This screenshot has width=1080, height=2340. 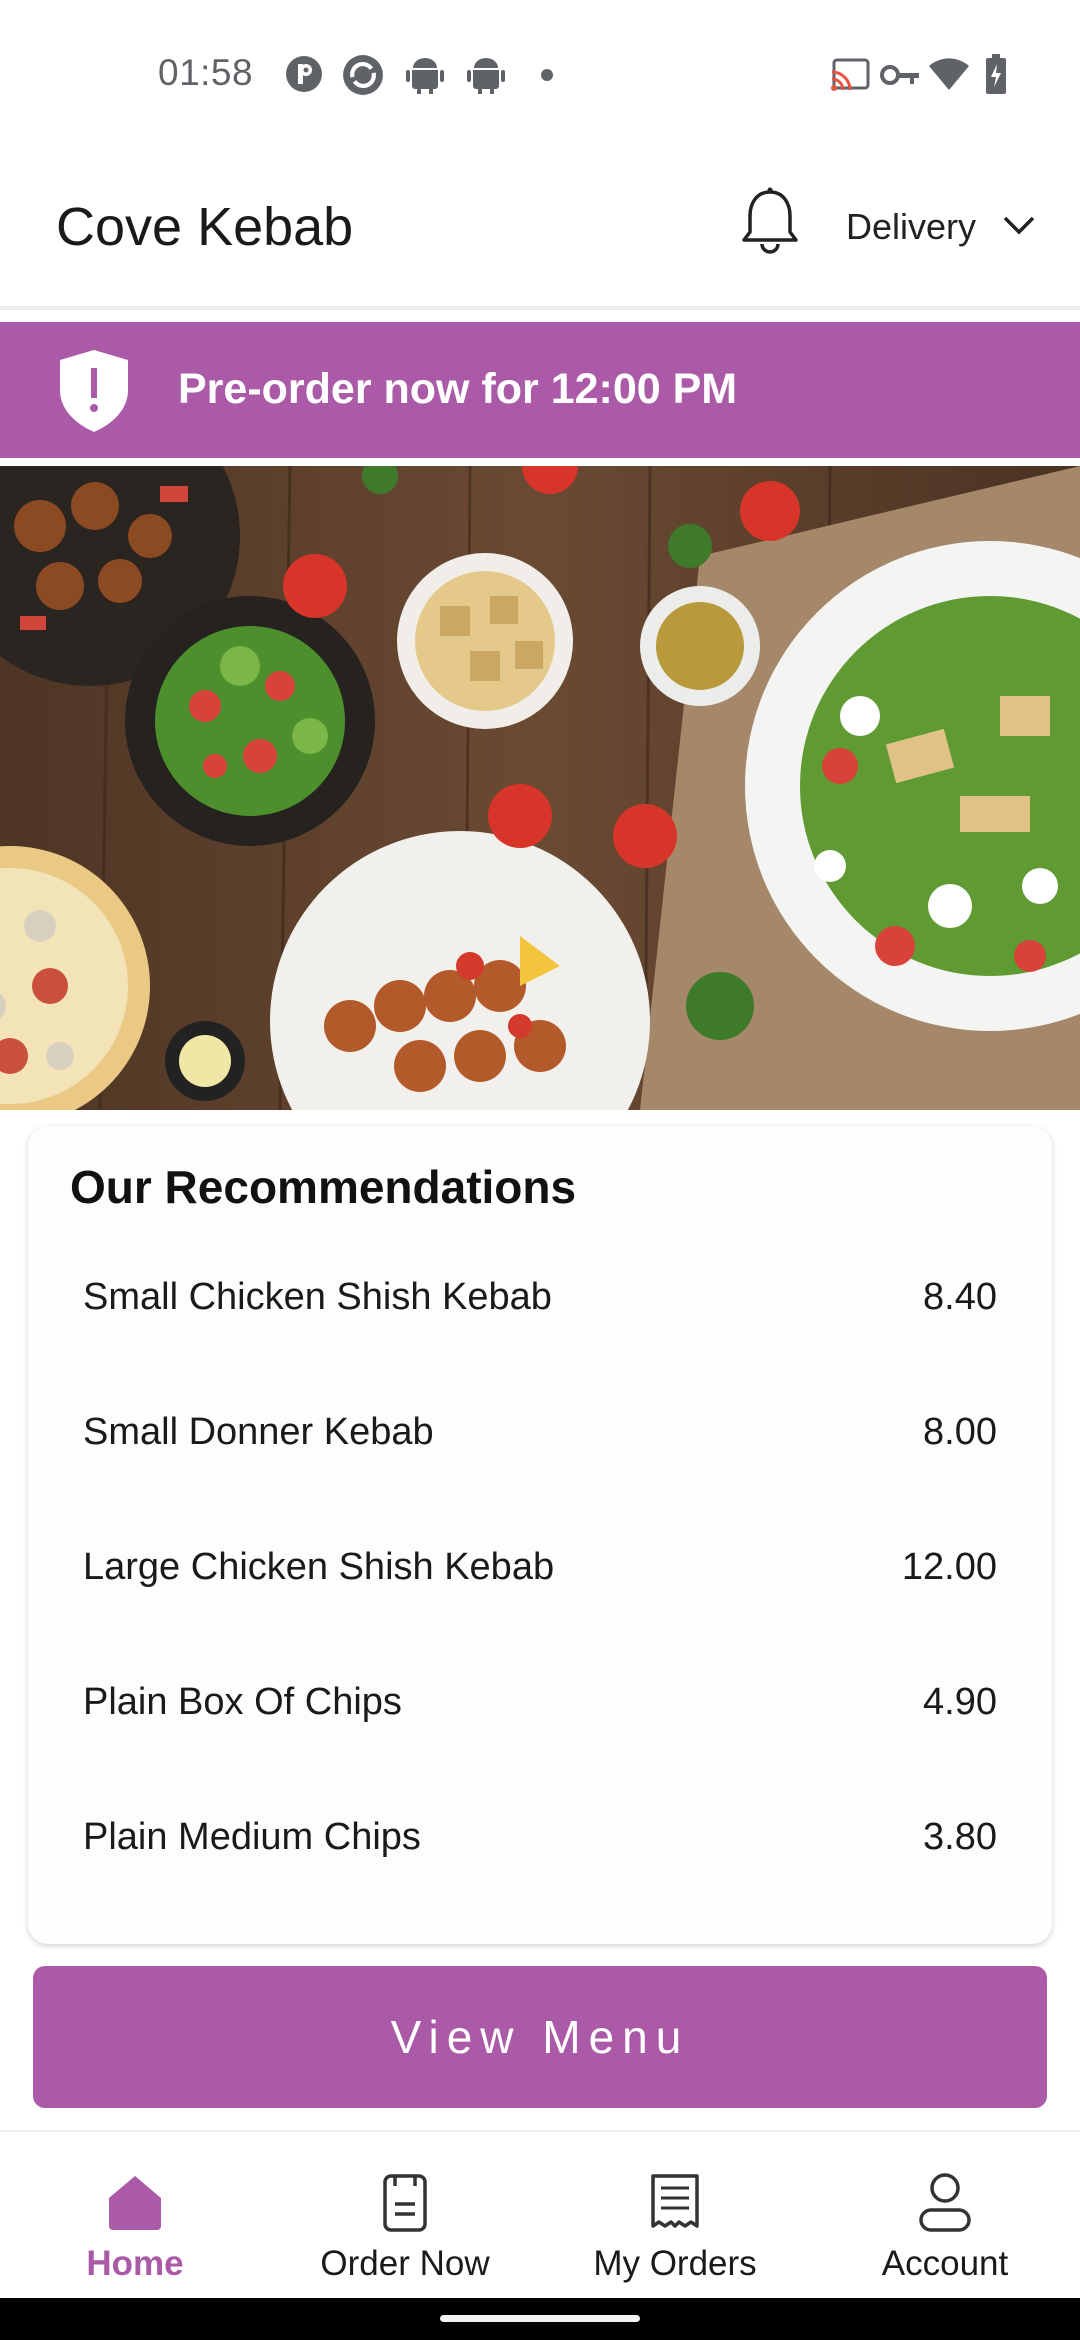 I want to click on nav-account: Account, so click(x=945, y=2216).